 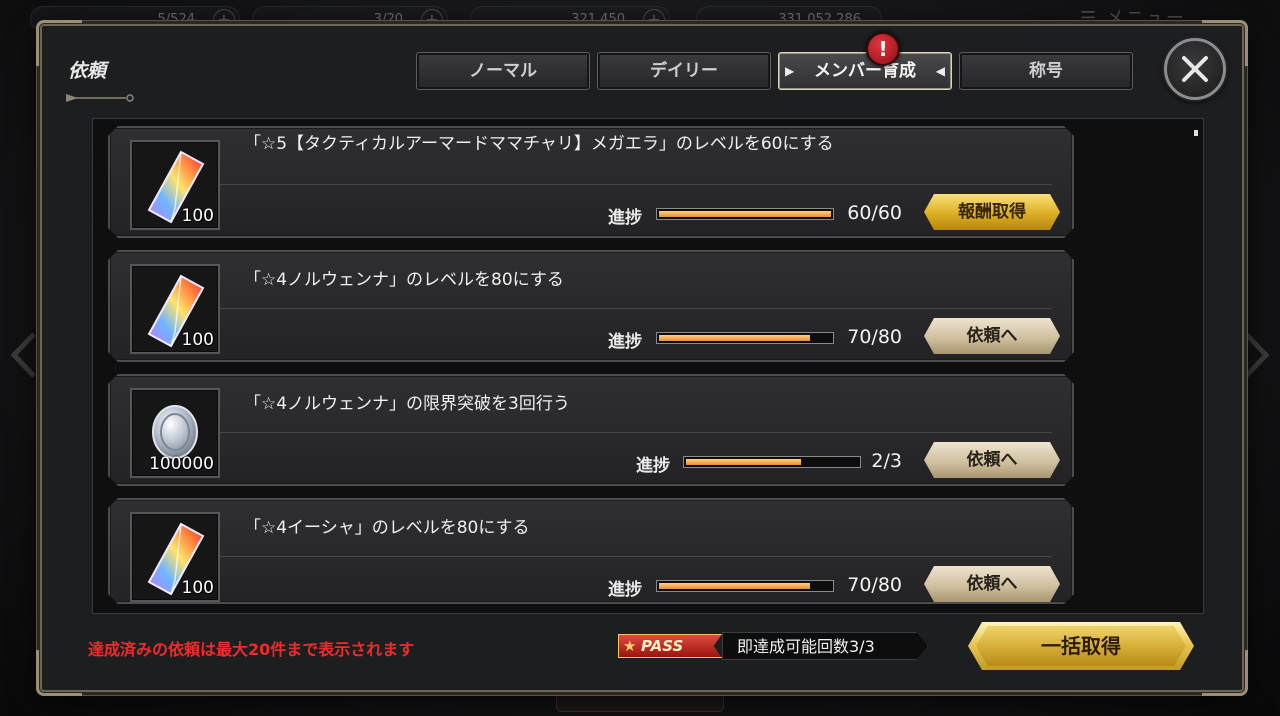 I want to click on quest-card: 100 「☆4ノルウェンナ」のレベルを80にする 進捗 70/80 依頼へ, so click(x=591, y=306).